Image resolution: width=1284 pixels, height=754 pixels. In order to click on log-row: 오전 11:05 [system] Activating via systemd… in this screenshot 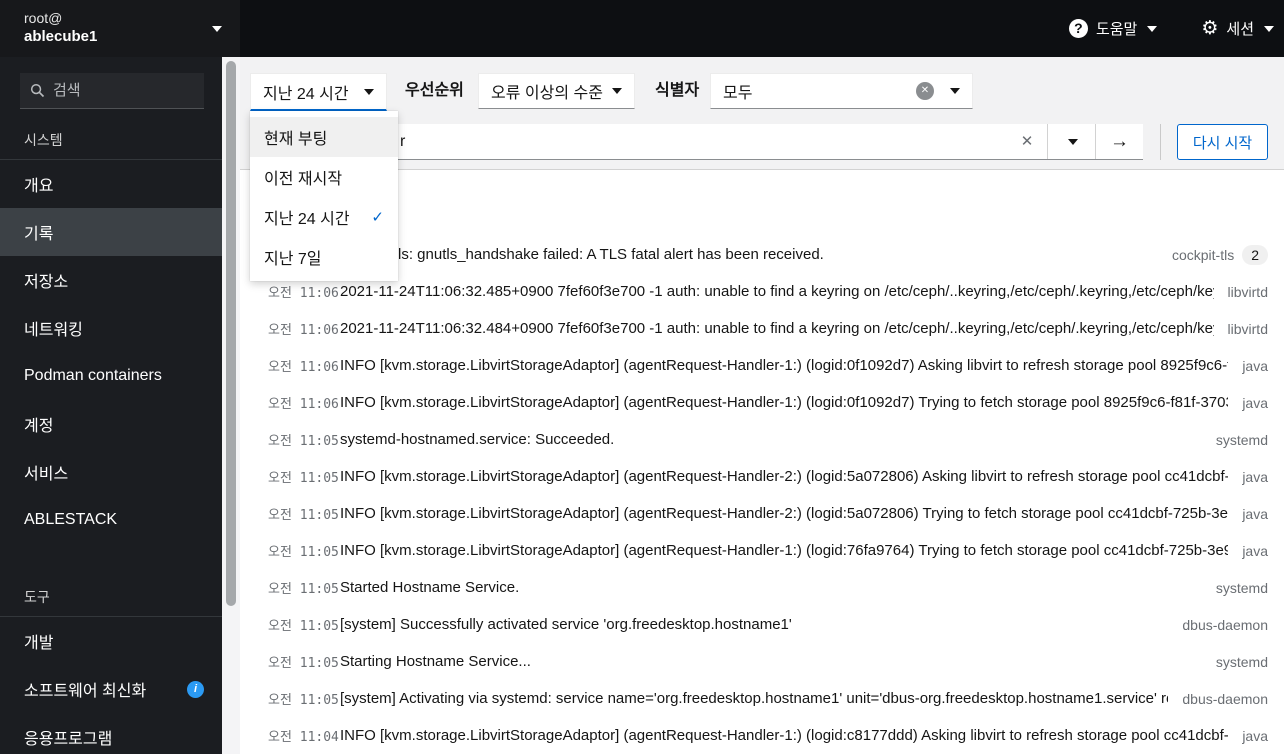, I will do `click(762, 698)`.